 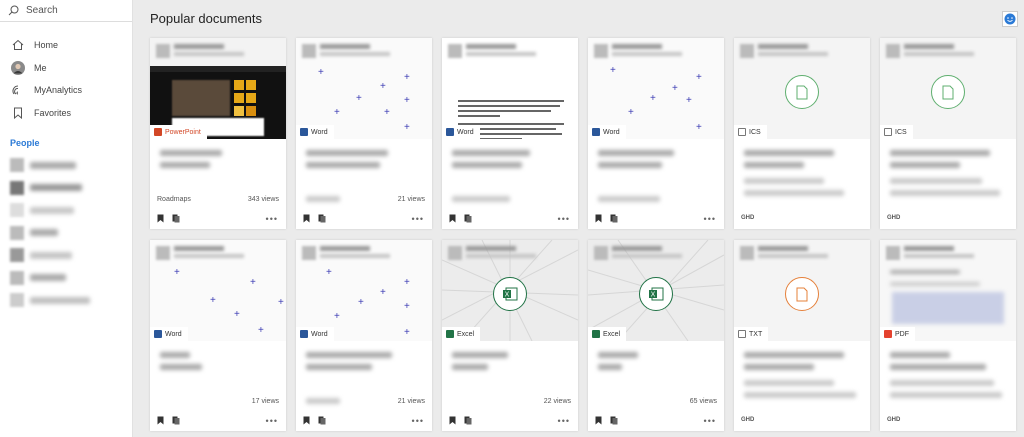 What do you see at coordinates (802, 92) in the screenshot?
I see `ics-file-icon` at bounding box center [802, 92].